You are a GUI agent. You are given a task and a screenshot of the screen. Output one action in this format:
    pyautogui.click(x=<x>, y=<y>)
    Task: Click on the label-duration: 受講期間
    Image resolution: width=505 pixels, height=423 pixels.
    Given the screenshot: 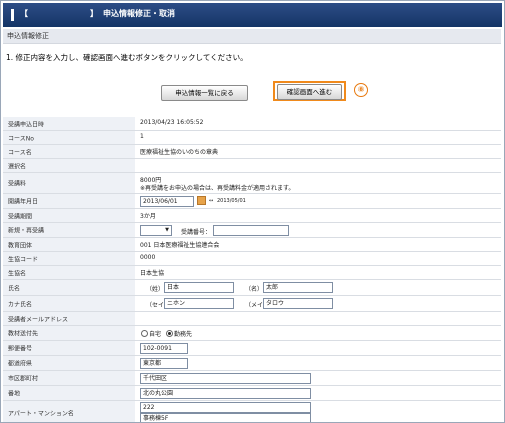 What is the action you would take?
    pyautogui.click(x=20, y=216)
    